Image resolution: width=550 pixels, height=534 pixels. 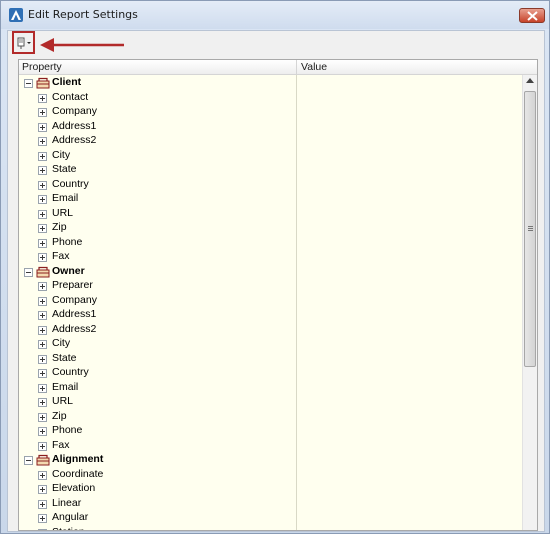 What do you see at coordinates (68, 270) in the screenshot?
I see `tree-group-label: Owner` at bounding box center [68, 270].